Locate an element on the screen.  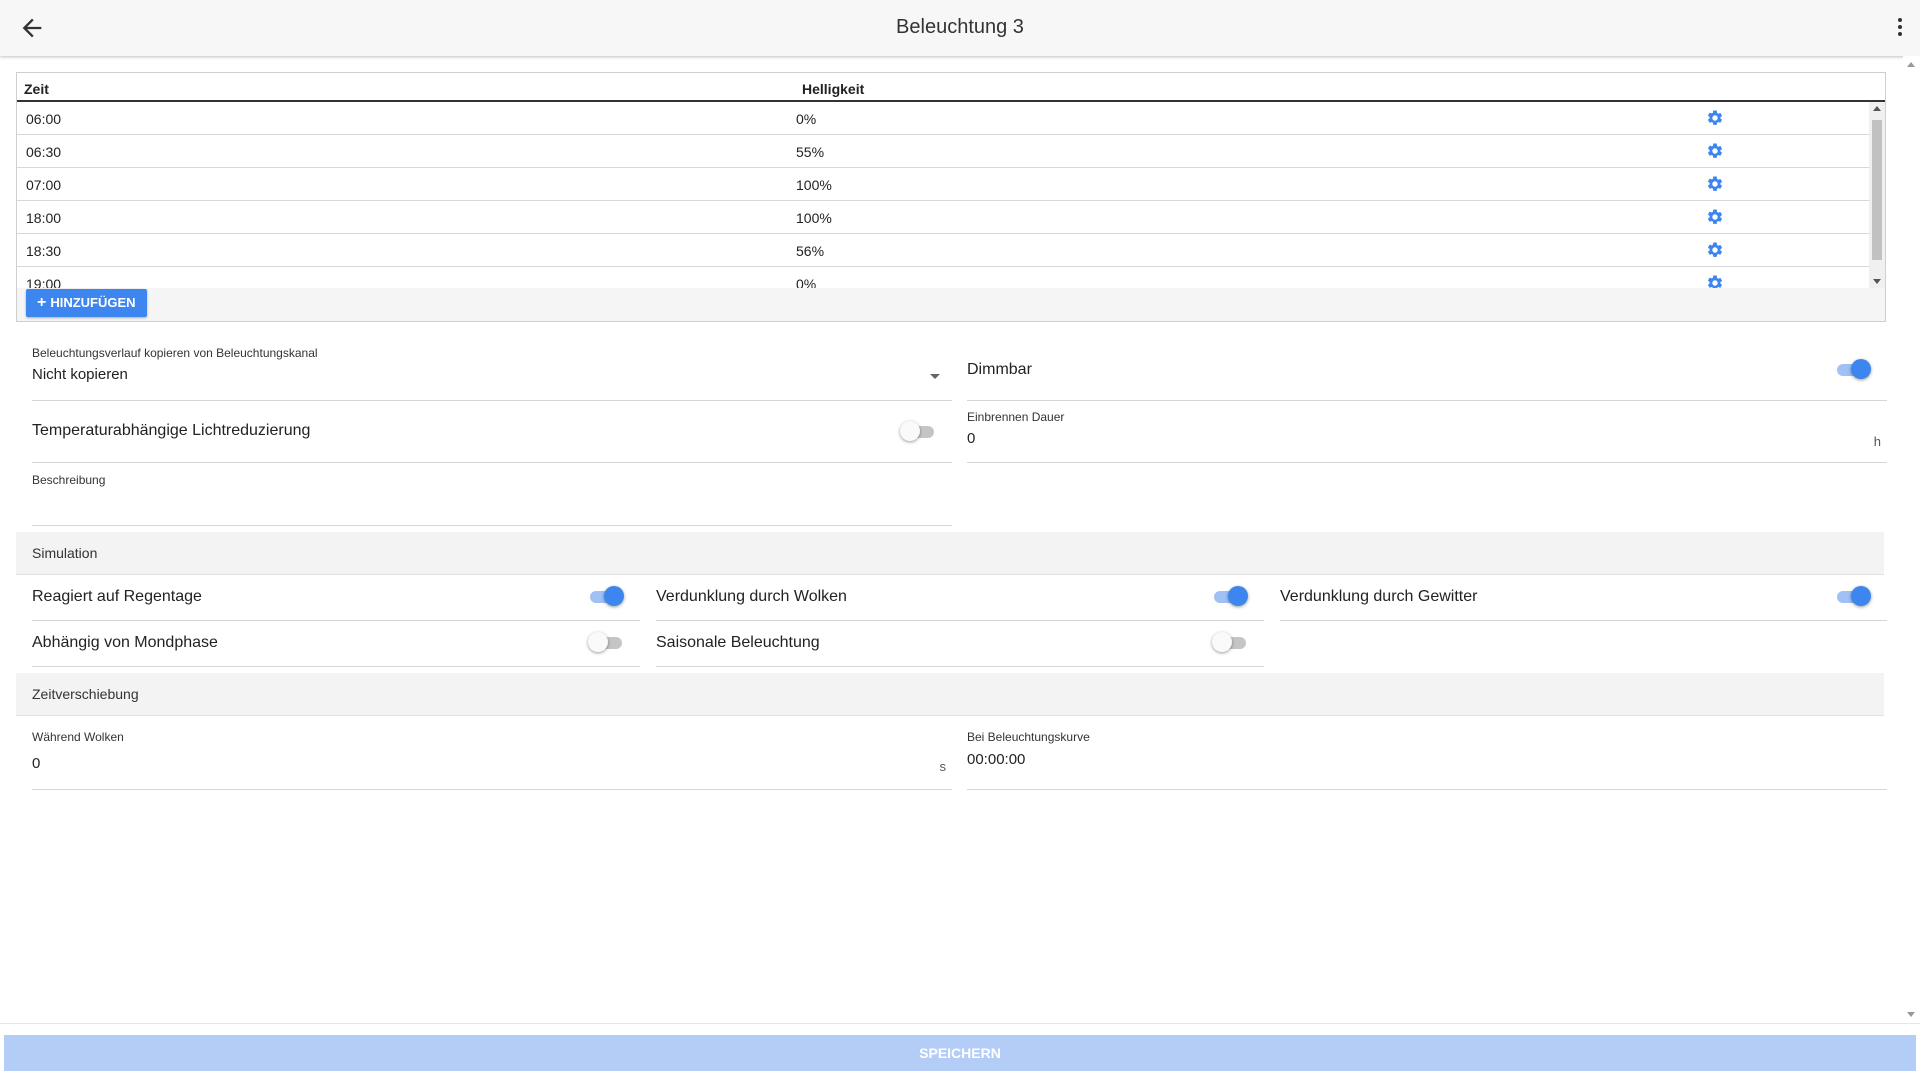
plus-icon: + is located at coordinates (42, 302).